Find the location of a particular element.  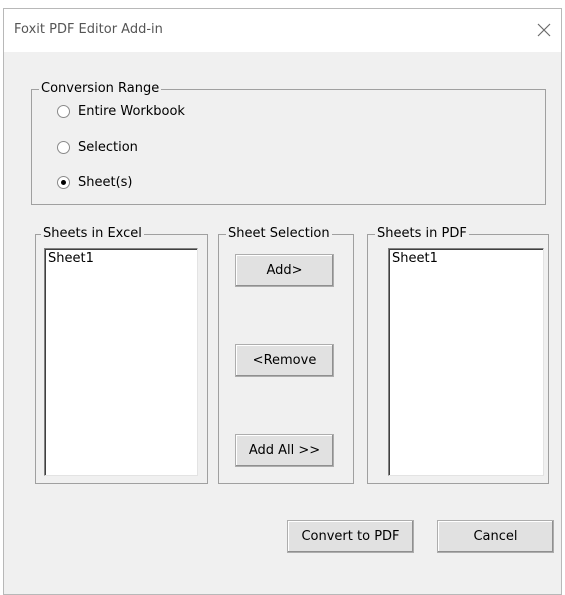

radio-button-selection is located at coordinates (63, 147).